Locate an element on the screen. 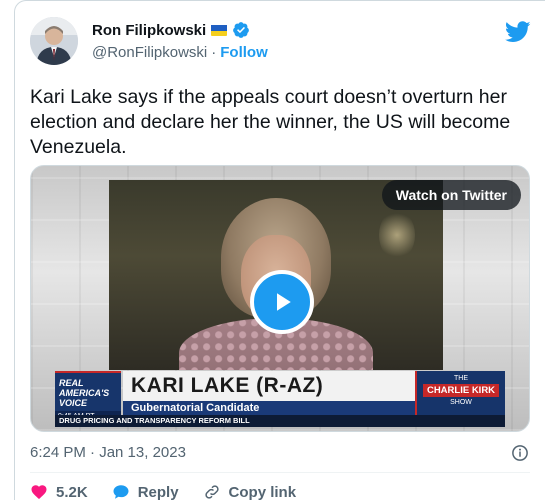  tweet-timestamp: 6:24 PM · Jan 13, 2023 is located at coordinates (108, 452).